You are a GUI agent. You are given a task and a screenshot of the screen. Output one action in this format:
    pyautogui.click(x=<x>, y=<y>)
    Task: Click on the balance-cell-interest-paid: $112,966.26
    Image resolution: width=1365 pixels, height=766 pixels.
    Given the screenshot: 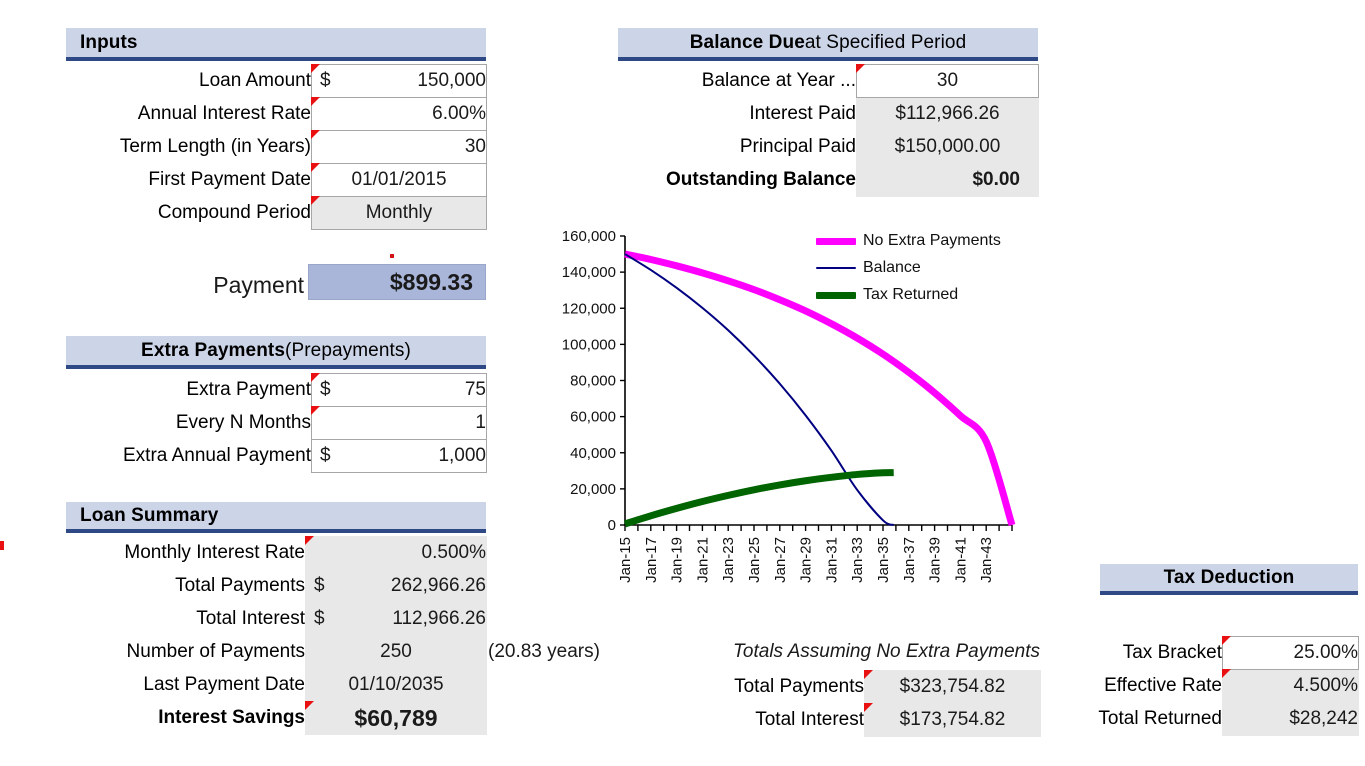 What is the action you would take?
    pyautogui.click(x=947, y=114)
    